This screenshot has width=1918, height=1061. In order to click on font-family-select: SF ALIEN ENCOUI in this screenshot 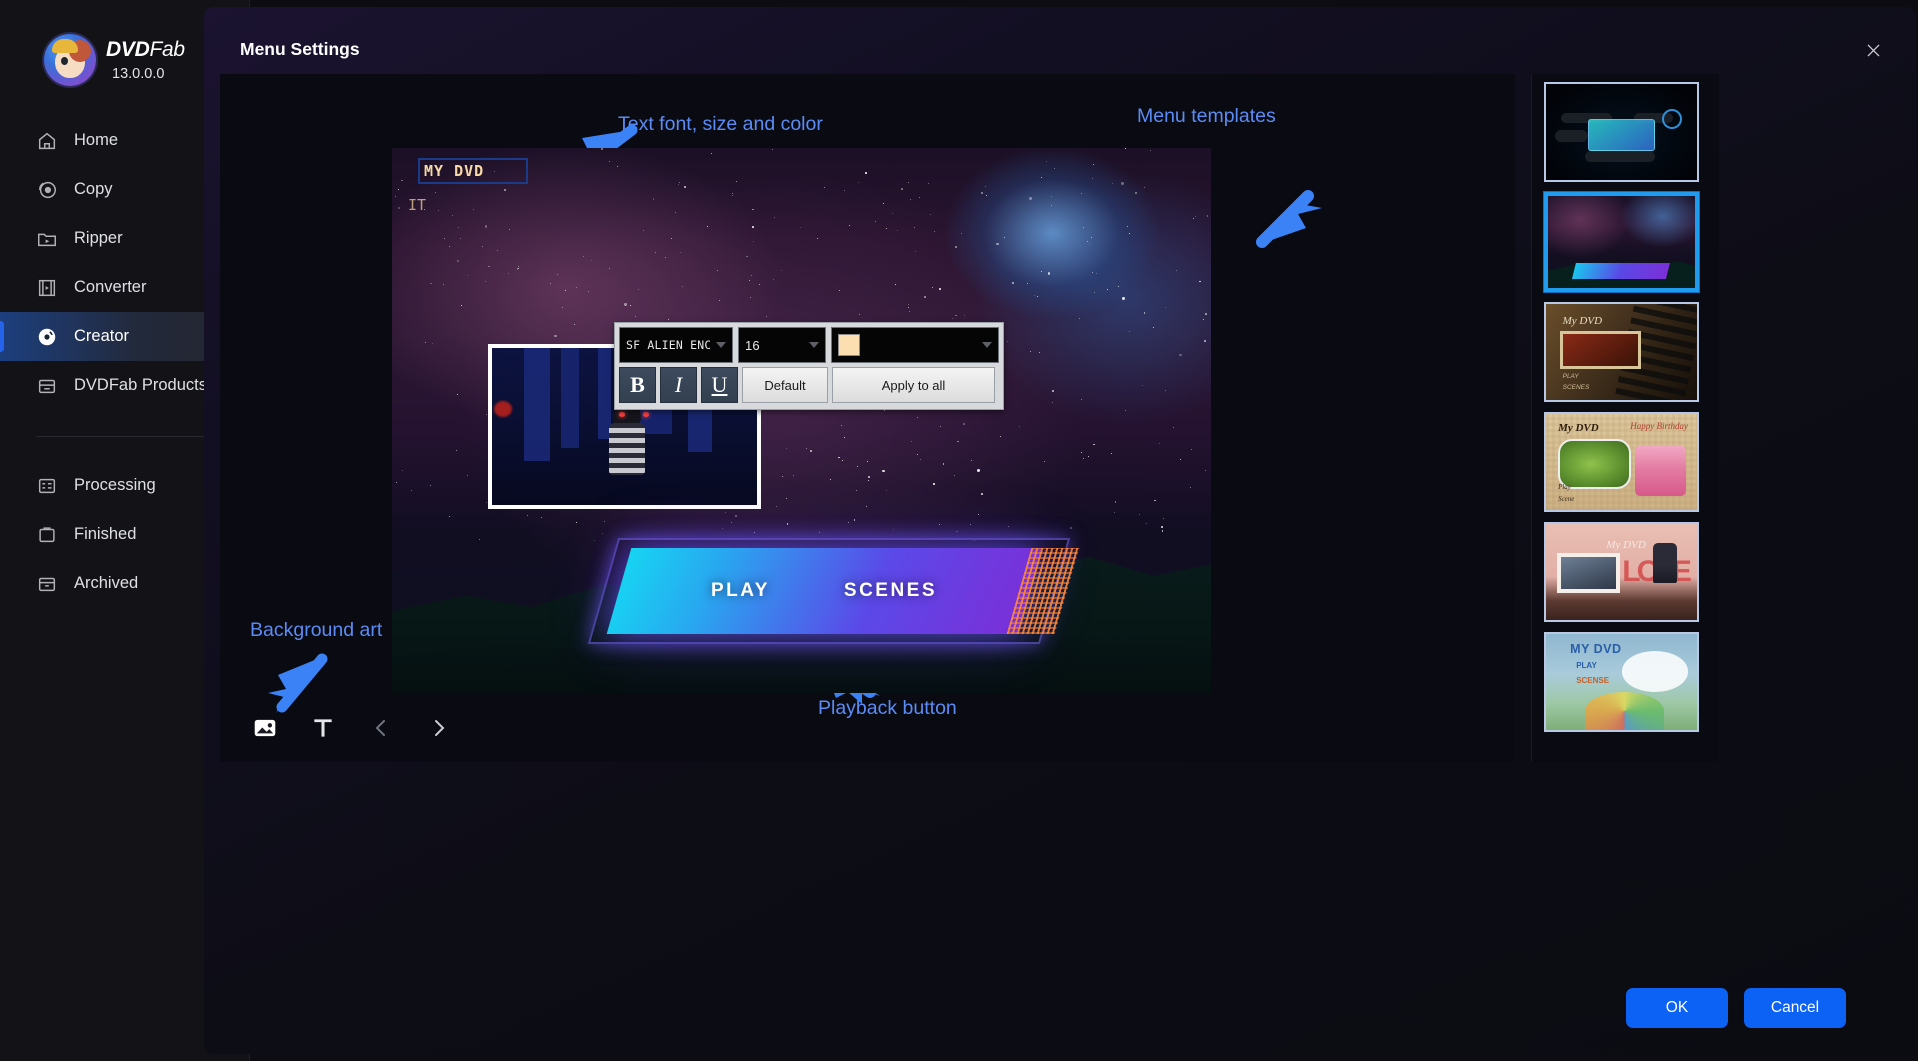, I will do `click(676, 345)`.